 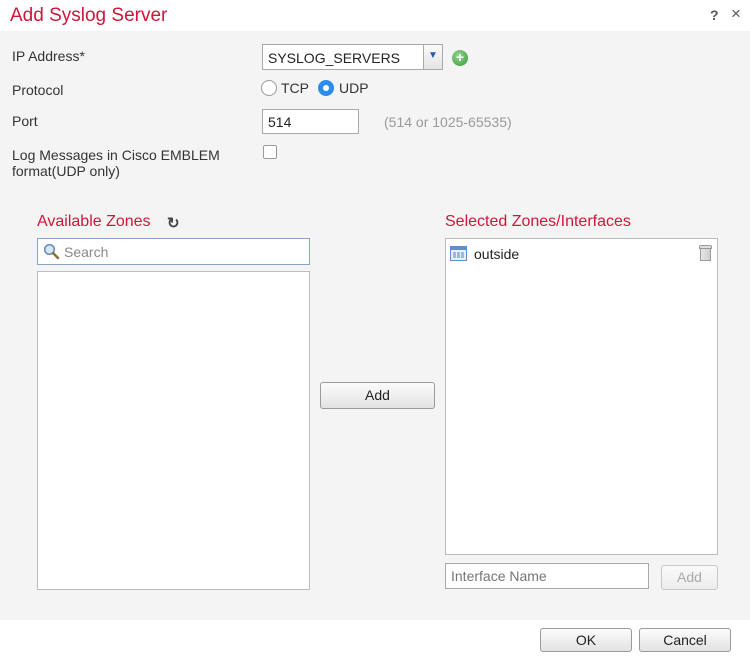 I want to click on ip-address-select: SYSLOG_SERVERS ▼, so click(x=352, y=57).